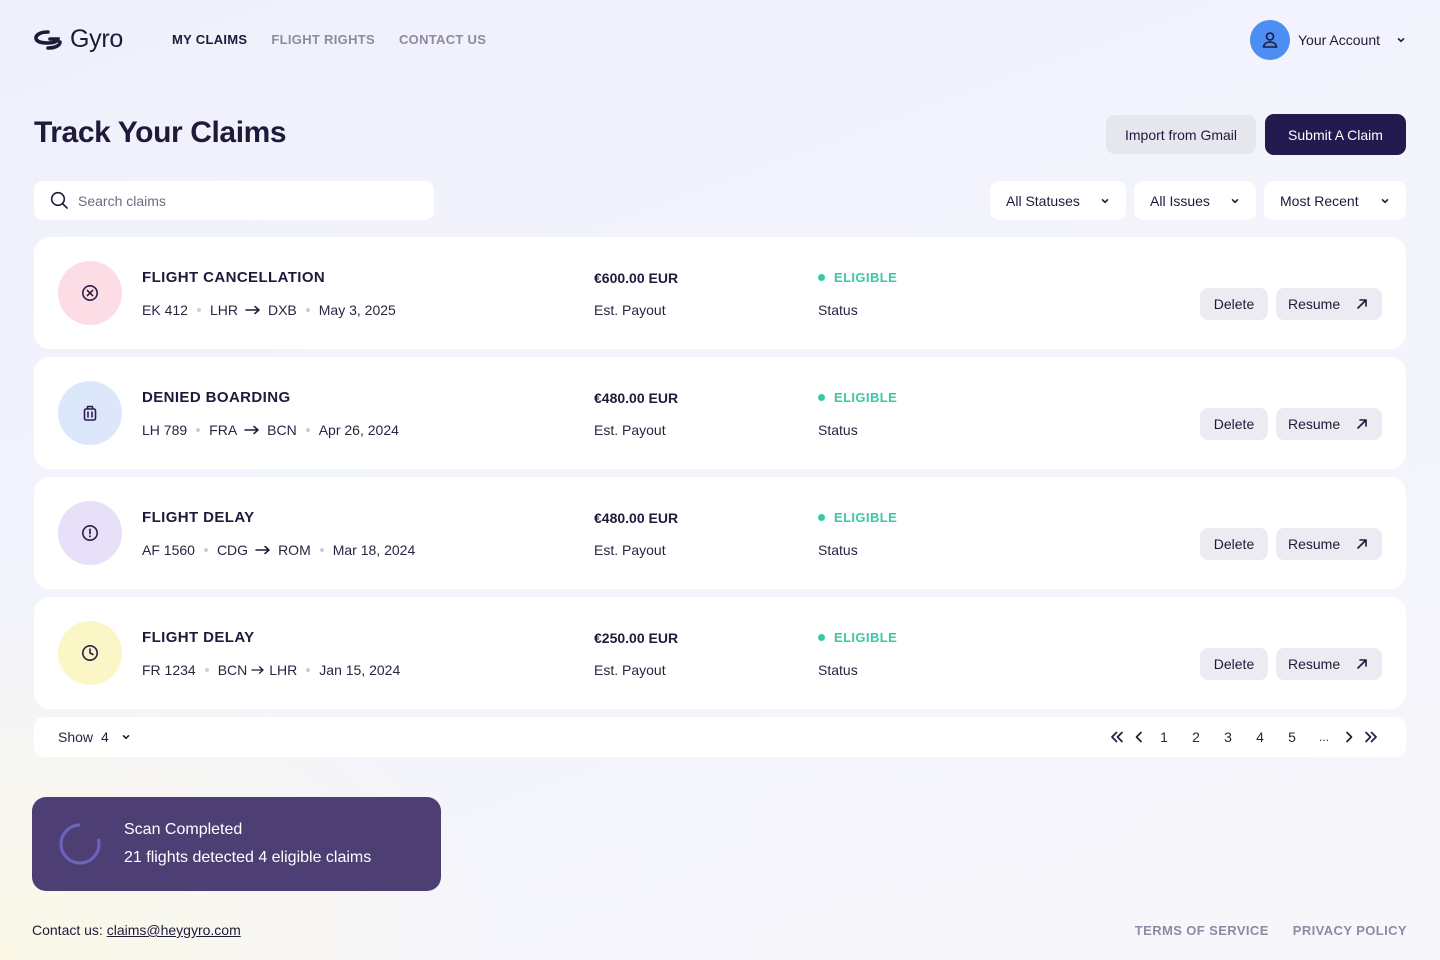 This screenshot has height=960, width=1440. I want to click on page-title: Track Your Claims, so click(160, 132).